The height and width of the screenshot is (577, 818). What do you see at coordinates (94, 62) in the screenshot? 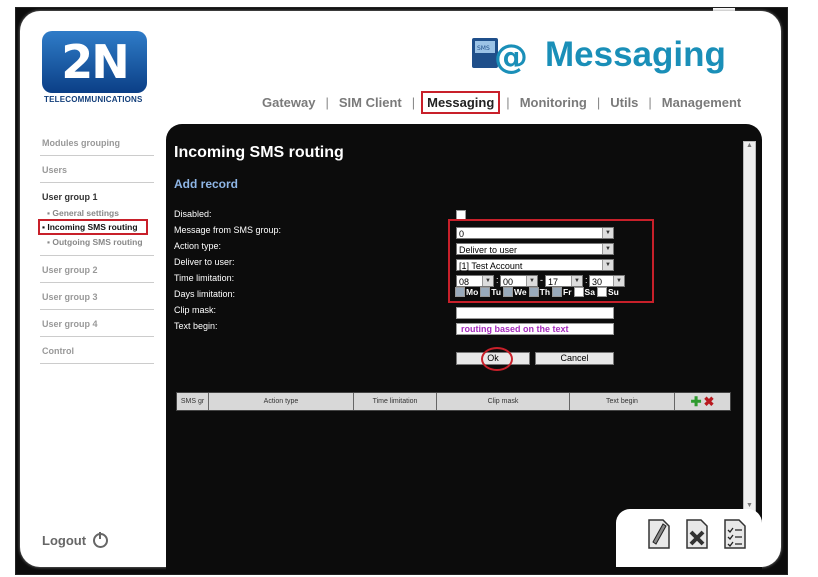
I see `logo: 2N` at bounding box center [94, 62].